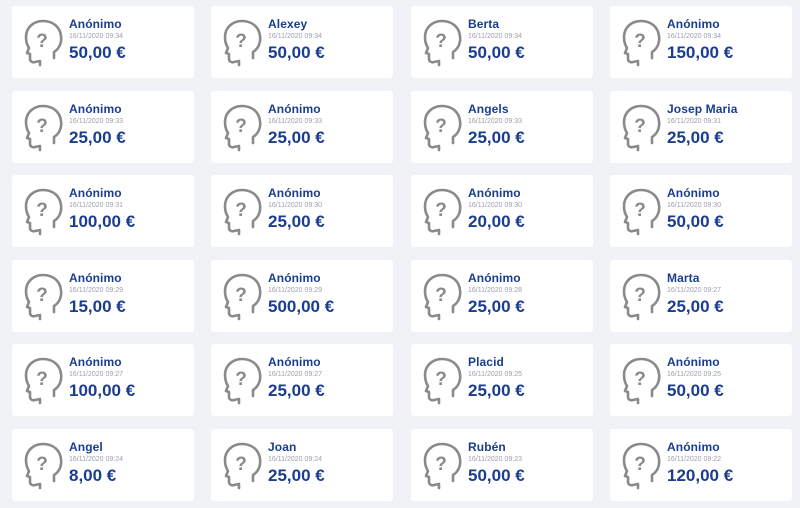 The width and height of the screenshot is (800, 508). What do you see at coordinates (502, 465) in the screenshot?
I see `donation-card: ? Rubén 16/11/2020 09:23 50,00 €` at bounding box center [502, 465].